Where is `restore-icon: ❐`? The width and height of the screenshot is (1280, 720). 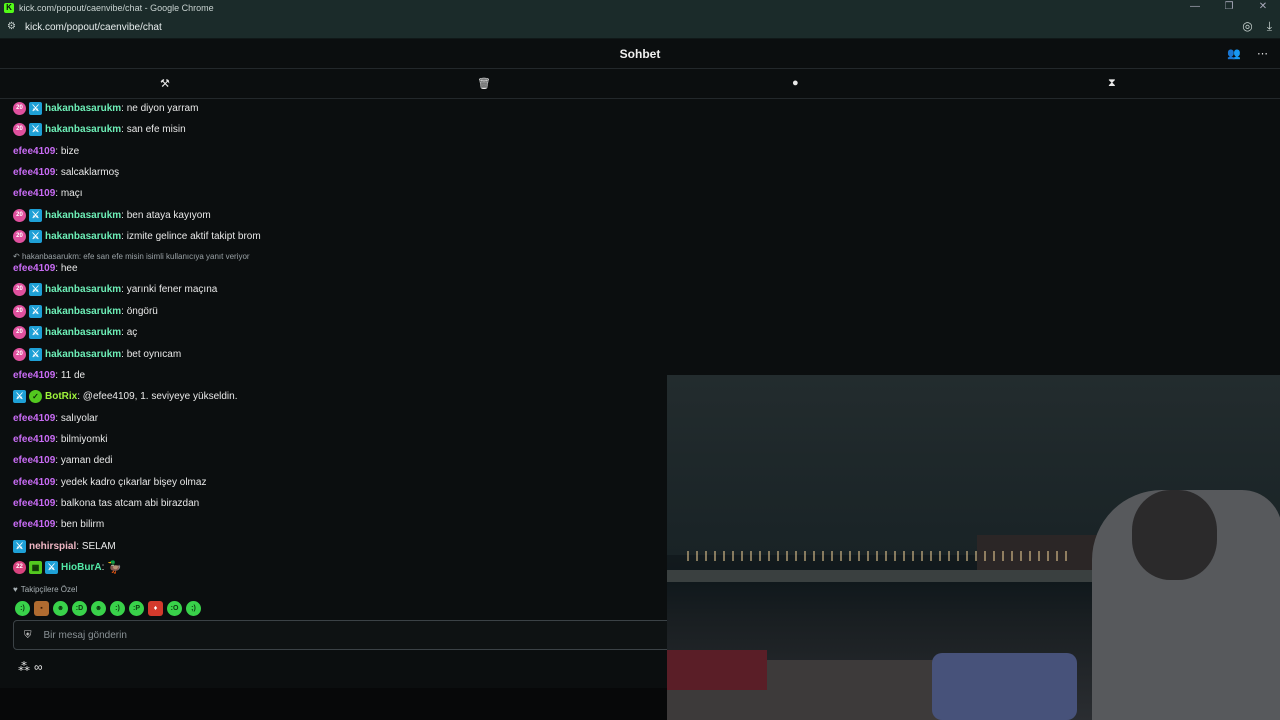
restore-icon: ❐ is located at coordinates (1229, 8).